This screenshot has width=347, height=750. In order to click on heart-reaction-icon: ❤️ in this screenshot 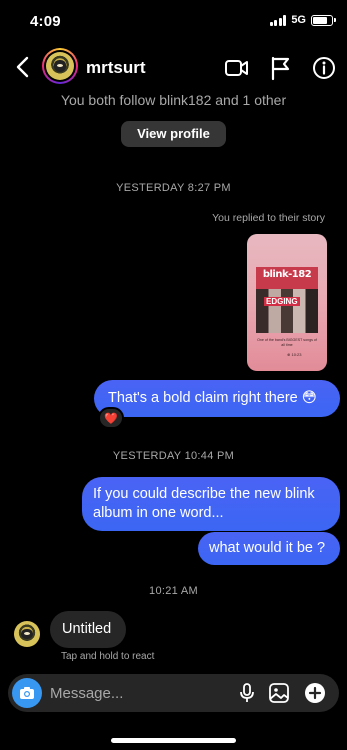, I will do `click(111, 418)`.